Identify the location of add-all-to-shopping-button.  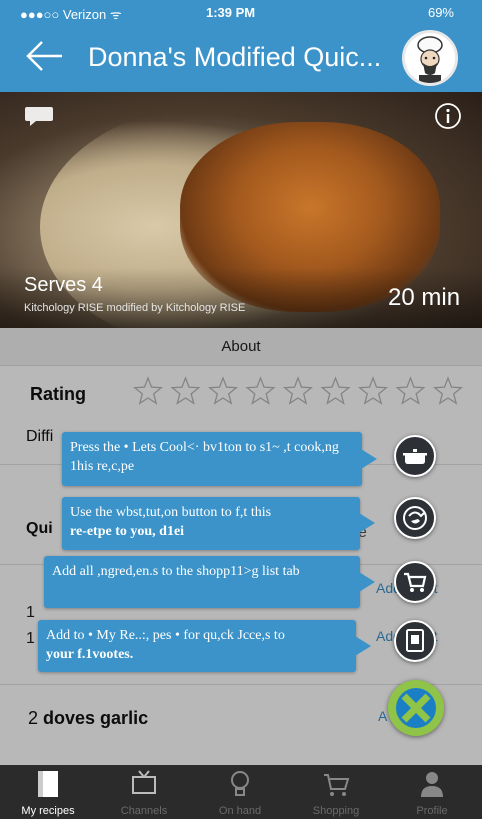
(415, 582).